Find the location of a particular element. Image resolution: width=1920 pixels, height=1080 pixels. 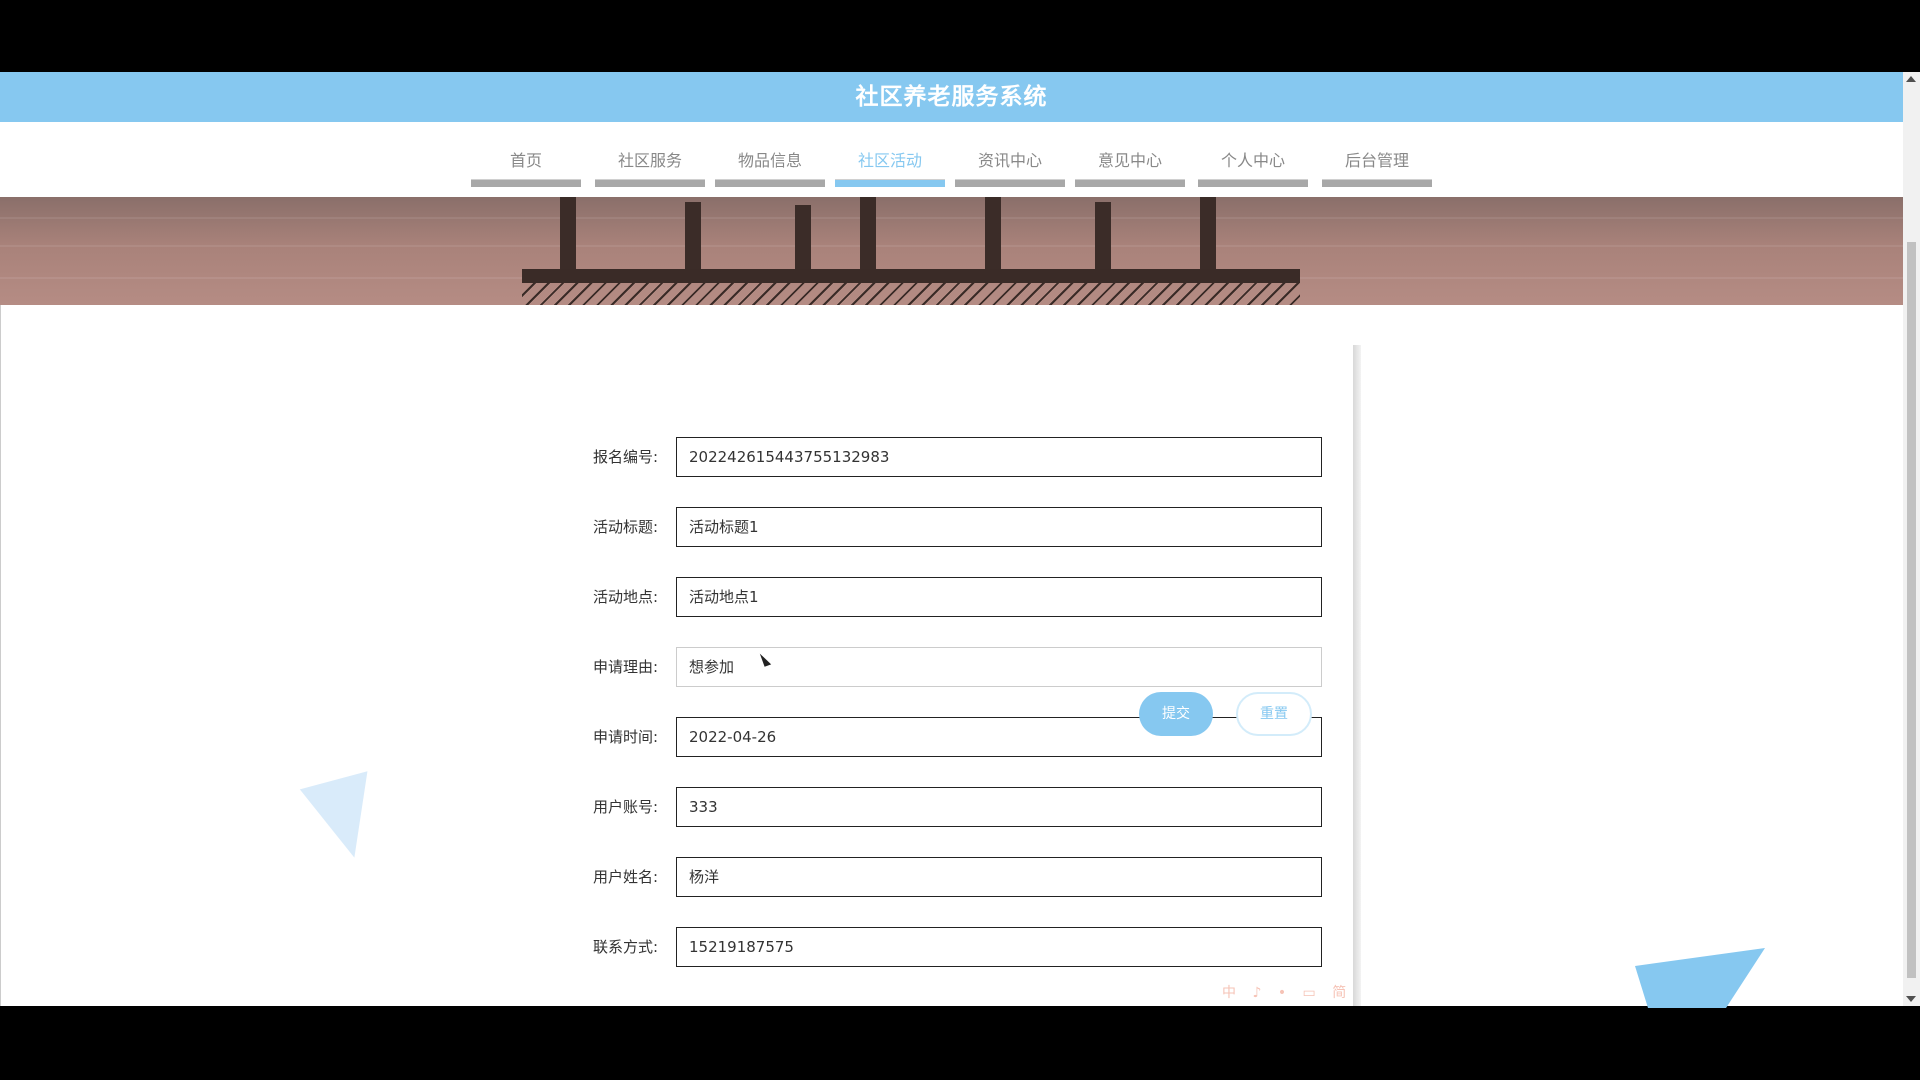

site-header: 社区养老服务系统 is located at coordinates (951, 97).